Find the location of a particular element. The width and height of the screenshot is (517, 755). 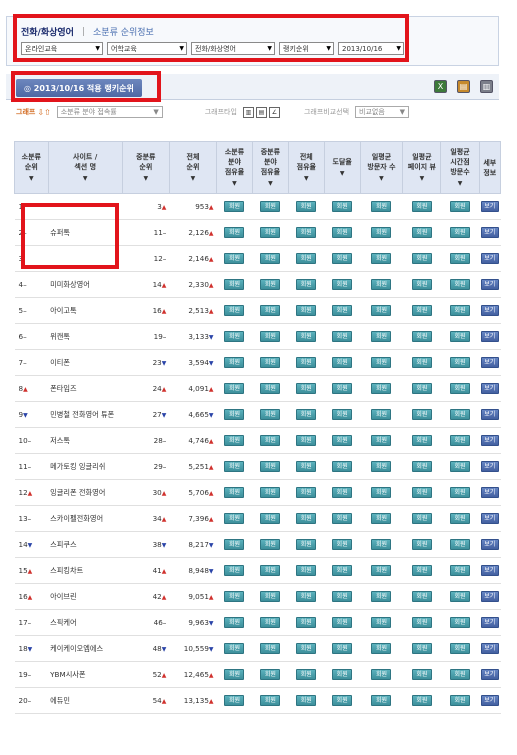

site-name-cell: 이티폰 is located at coordinates (85, 362).